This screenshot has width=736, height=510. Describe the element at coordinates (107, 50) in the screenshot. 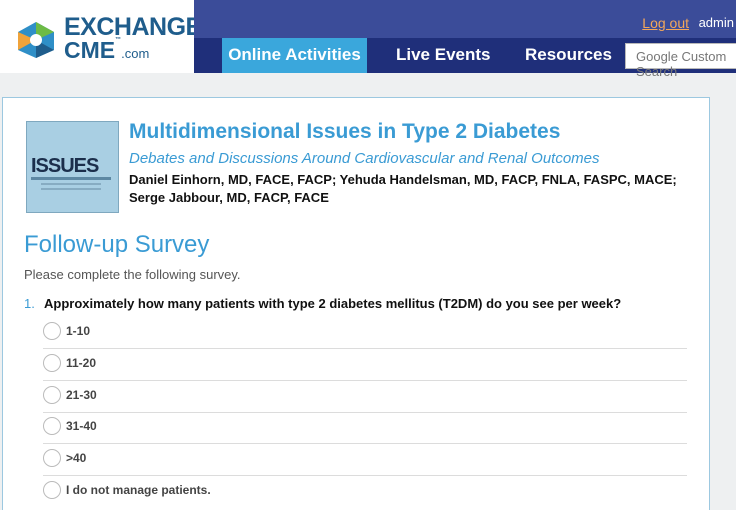

I see `logo-text-cme: CME™.com` at that location.